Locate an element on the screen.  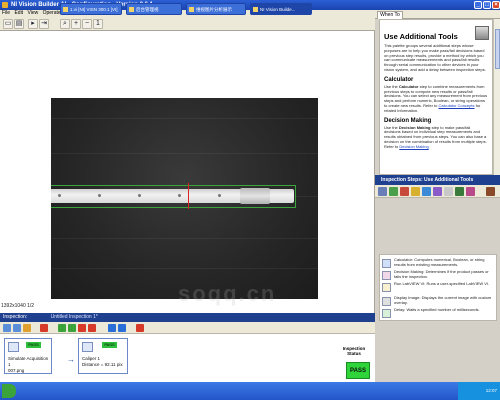
calculator-icon is located at coordinates (386, 263).